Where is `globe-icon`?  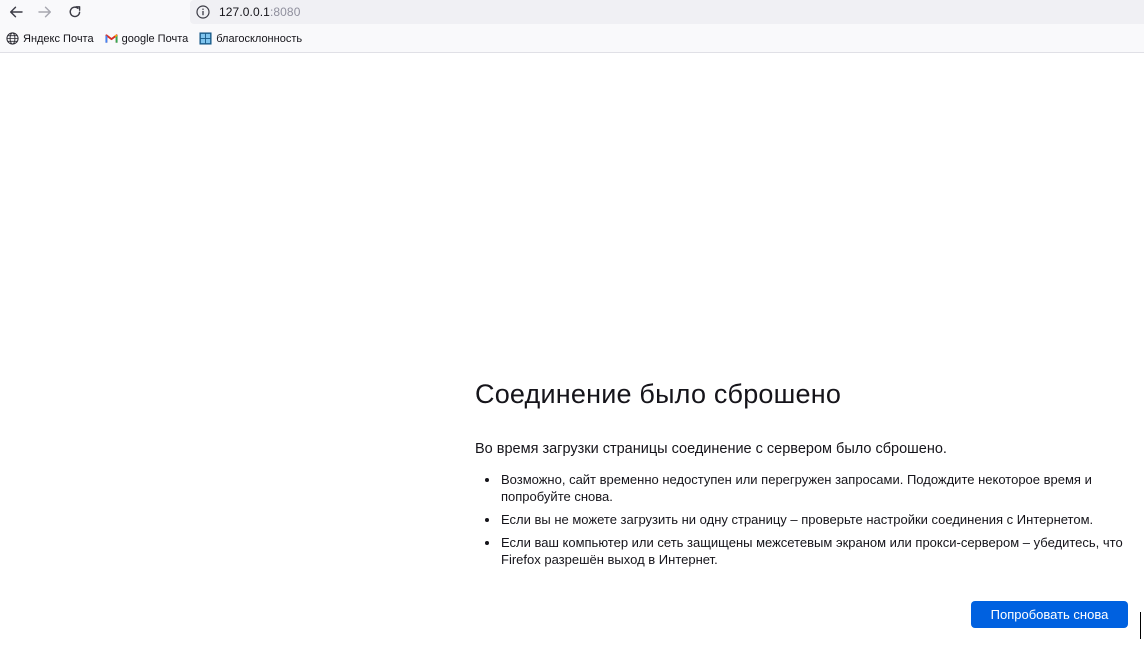
globe-icon is located at coordinates (12, 38).